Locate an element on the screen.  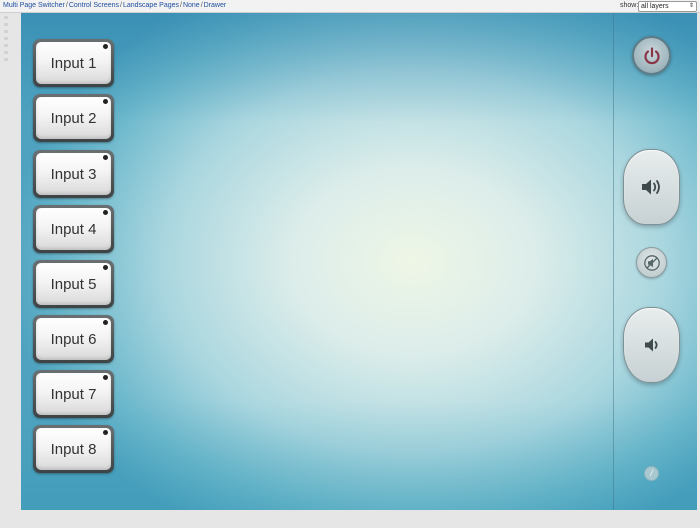
info-label: / is located at coordinates (651, 473).